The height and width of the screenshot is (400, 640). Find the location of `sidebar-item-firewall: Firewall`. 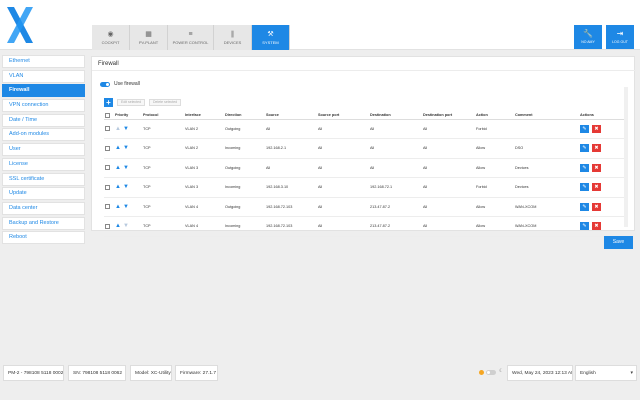

sidebar-item-firewall: Firewall is located at coordinates (43, 91).